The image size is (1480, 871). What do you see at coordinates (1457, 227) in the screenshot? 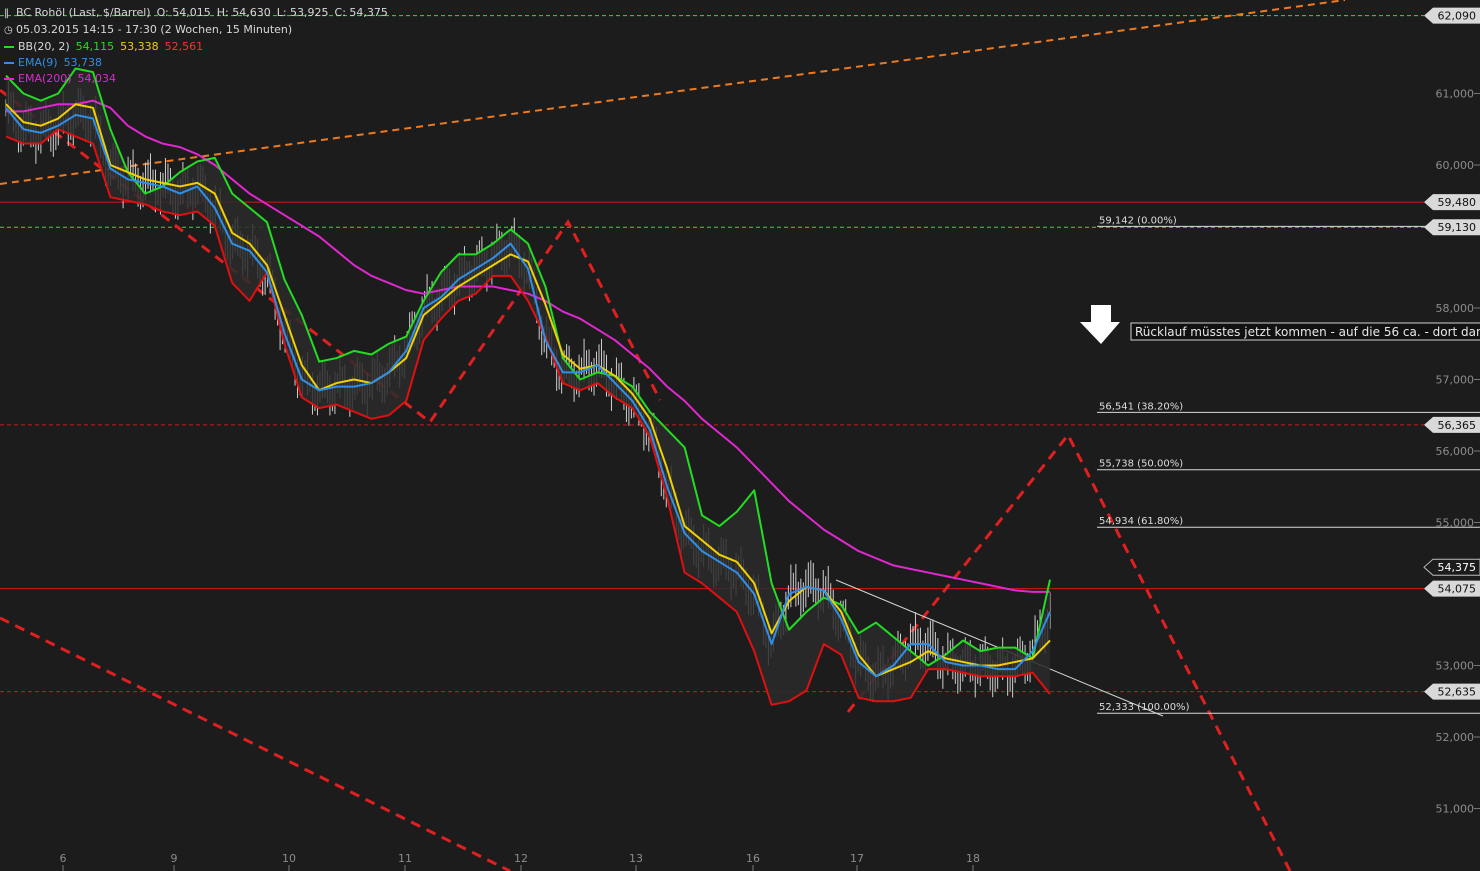
I see `price-tag-label: 59,130` at bounding box center [1457, 227].